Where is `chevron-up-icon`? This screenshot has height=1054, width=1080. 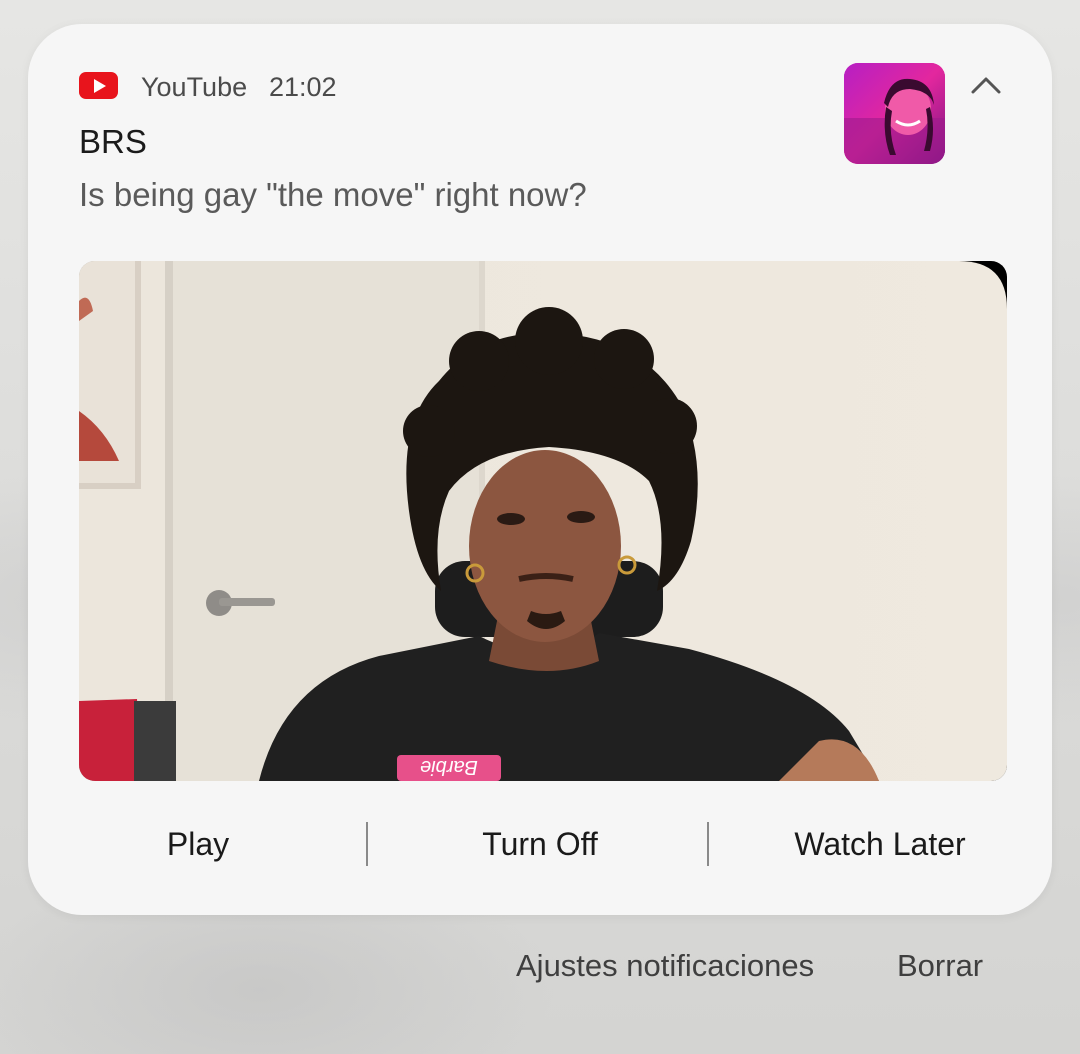
chevron-up-icon is located at coordinates (986, 85).